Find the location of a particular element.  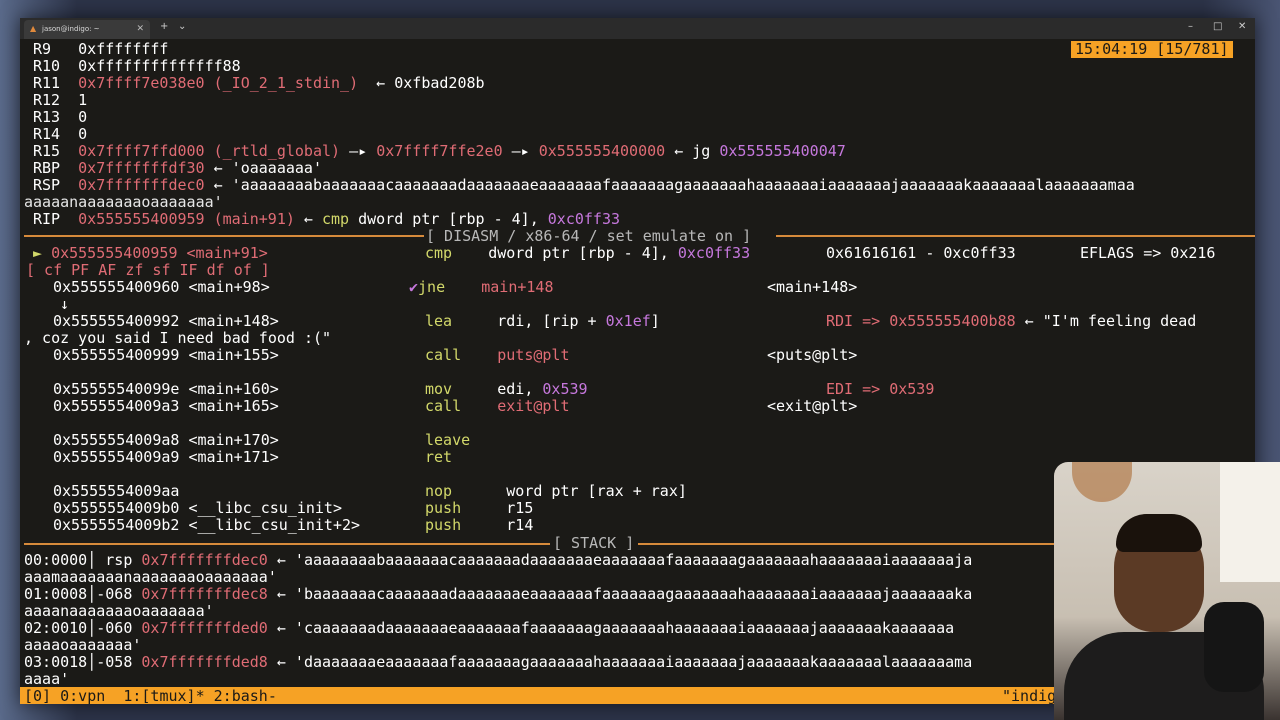

webcam-background-window is located at coordinates (1250, 522).